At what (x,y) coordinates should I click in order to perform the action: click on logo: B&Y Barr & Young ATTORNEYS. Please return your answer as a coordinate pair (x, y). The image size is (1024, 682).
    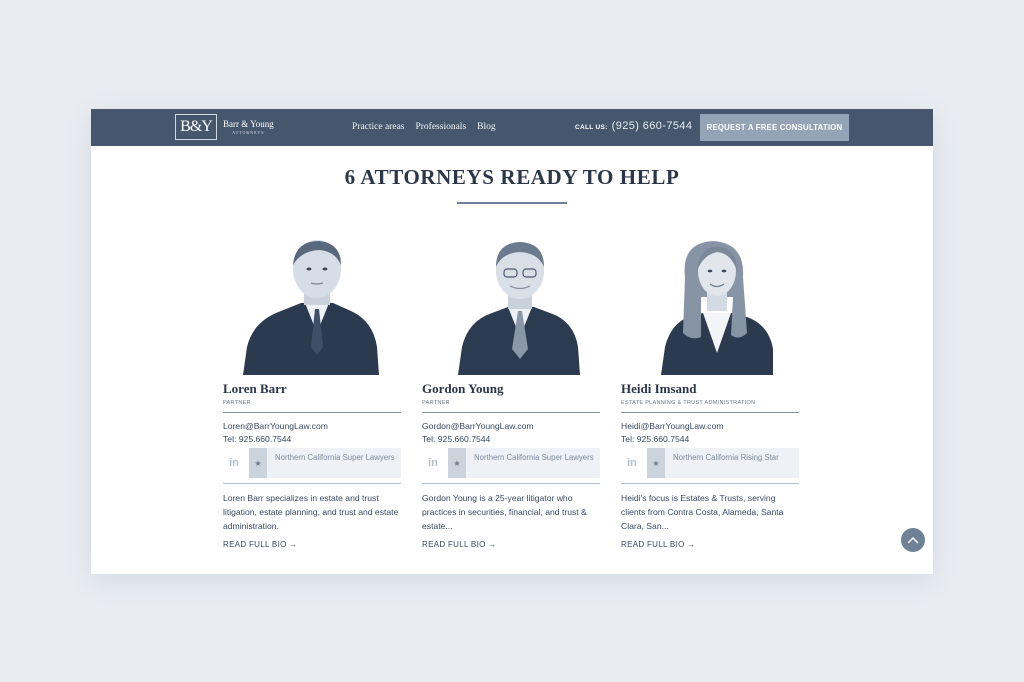
    Looking at the image, I should click on (224, 127).